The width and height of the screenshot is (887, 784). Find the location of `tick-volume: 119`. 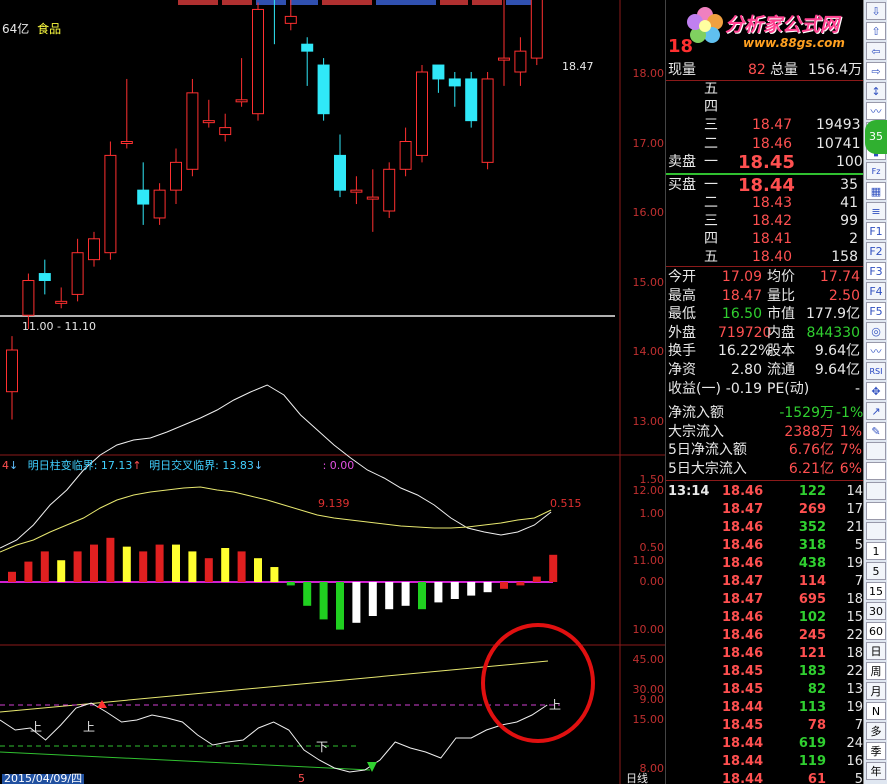

tick-volume: 119 is located at coordinates (812, 761).